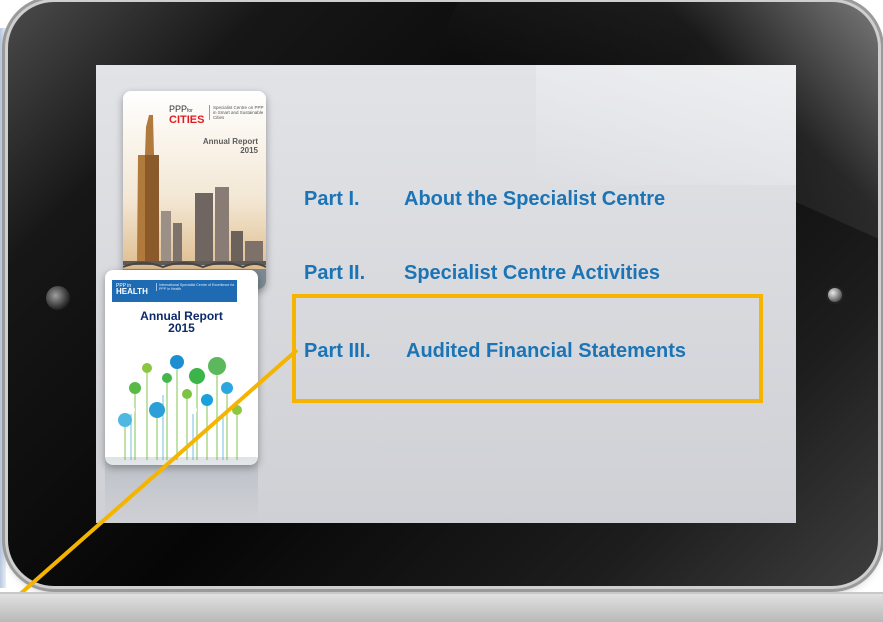 The height and width of the screenshot is (622, 883). I want to click on health-icon-tree-illustration, so click(180, 407).